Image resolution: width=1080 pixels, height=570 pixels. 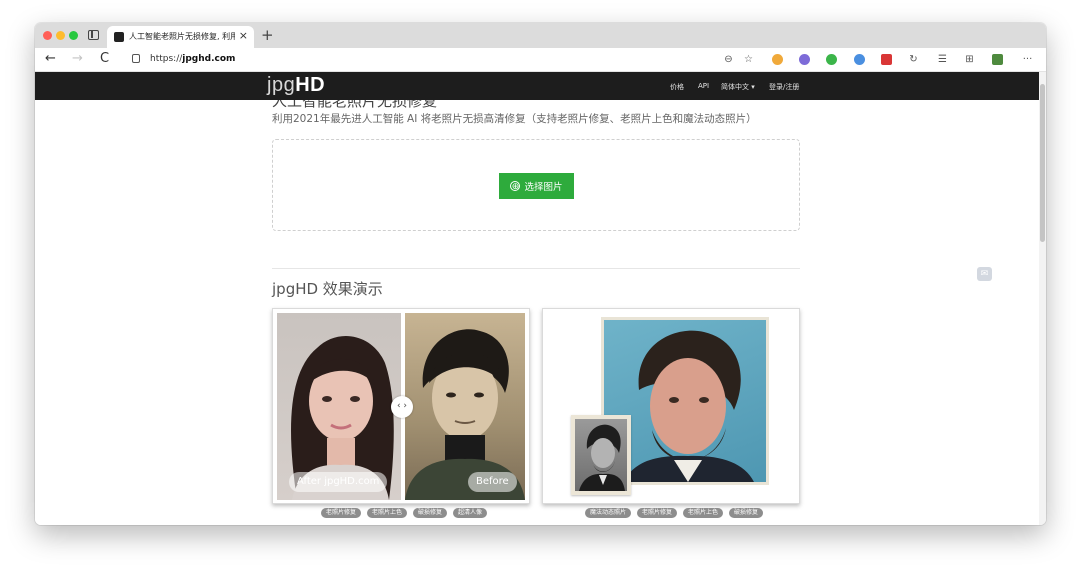 I want to click on compare-slider-handle: ‹ ›, so click(x=402, y=407).